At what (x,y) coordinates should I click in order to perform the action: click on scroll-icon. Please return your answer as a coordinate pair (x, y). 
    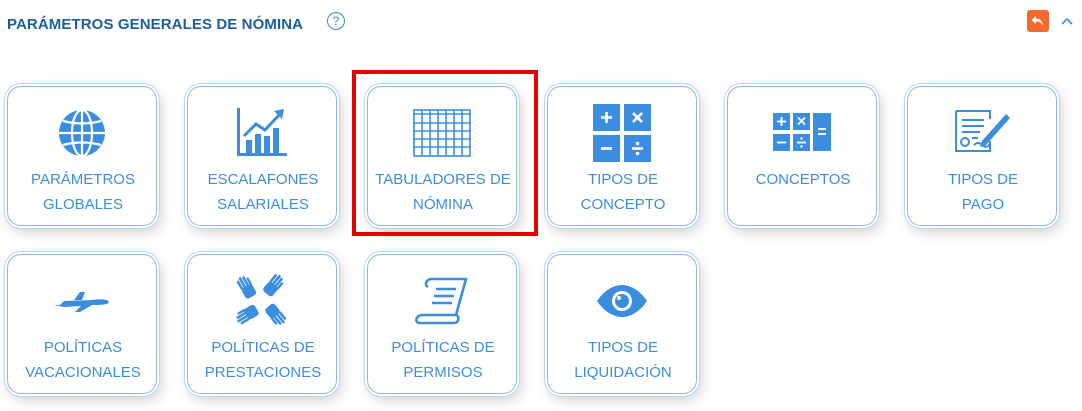
    Looking at the image, I should click on (441, 301).